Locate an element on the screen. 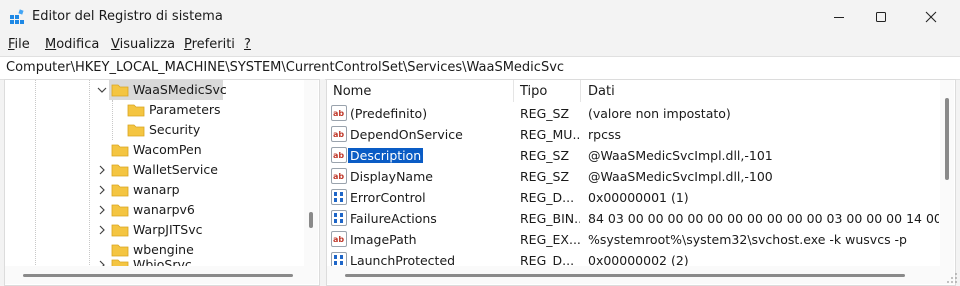  chevron-down-icon is located at coordinates (102, 90).